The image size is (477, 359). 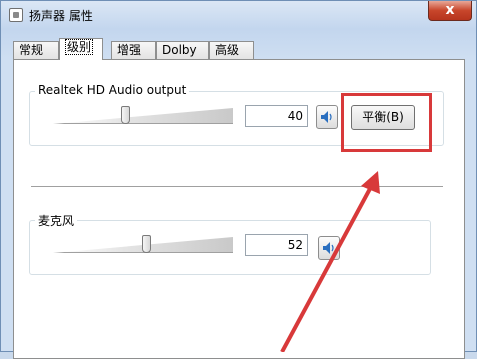 What do you see at coordinates (146, 244) in the screenshot?
I see `mic-slider-thumb` at bounding box center [146, 244].